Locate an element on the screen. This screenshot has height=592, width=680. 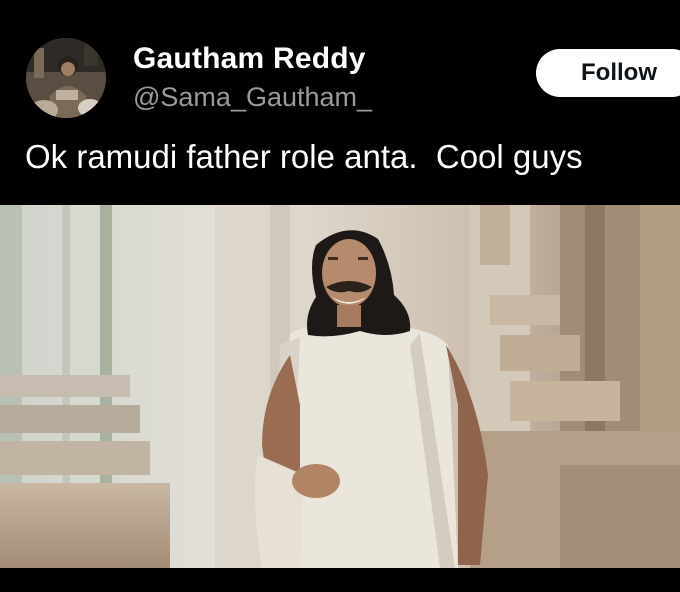
profile-photo-icon is located at coordinates (66, 78).